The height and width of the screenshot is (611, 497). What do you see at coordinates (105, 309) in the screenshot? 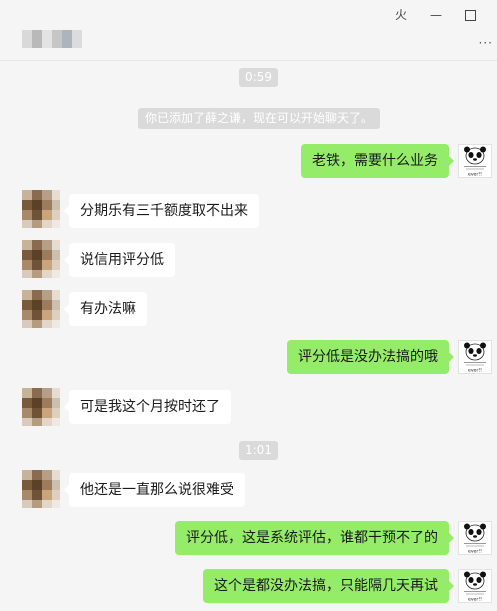
I see `message-bubble-incoming: 有办法嘛` at bounding box center [105, 309].